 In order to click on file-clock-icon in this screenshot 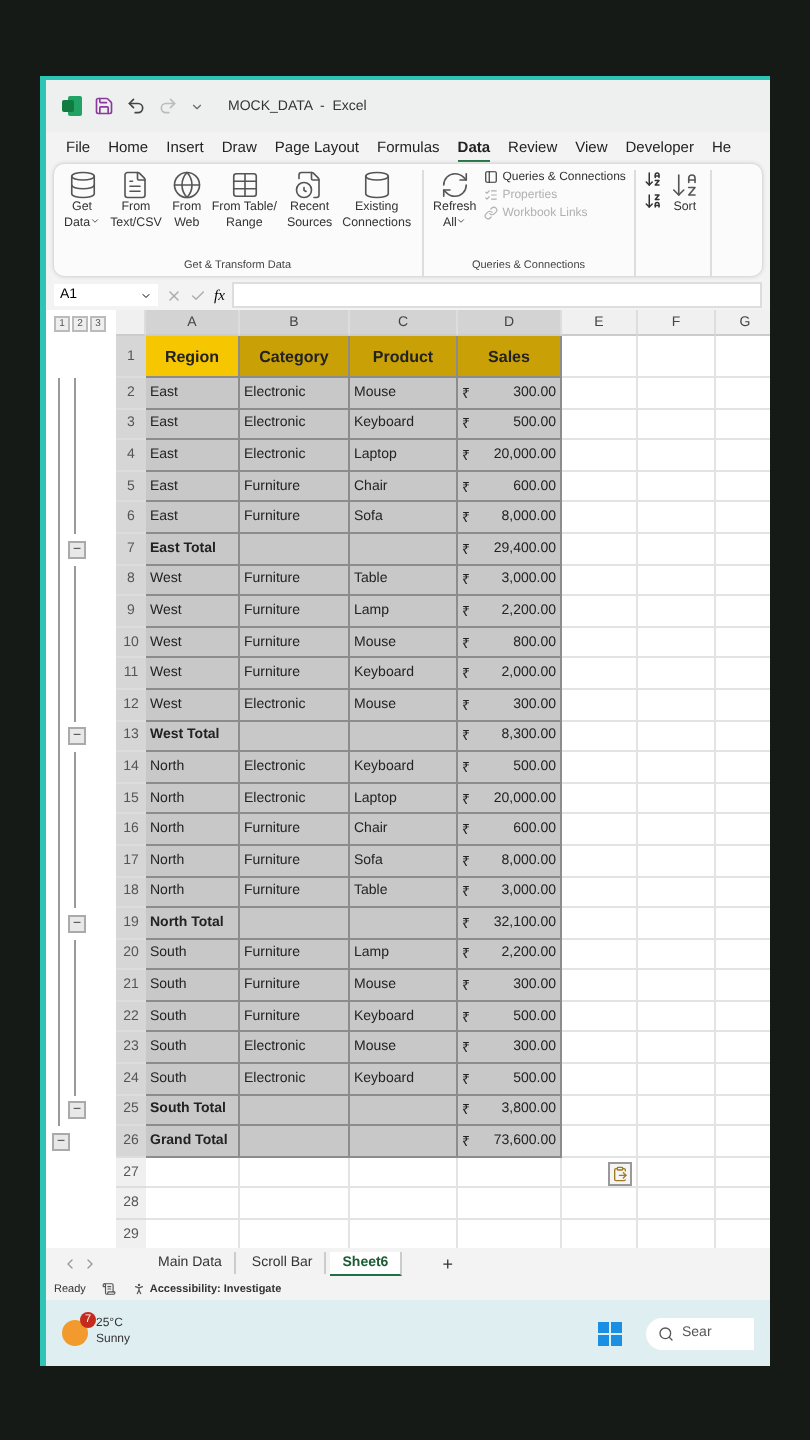, I will do `click(309, 185)`.